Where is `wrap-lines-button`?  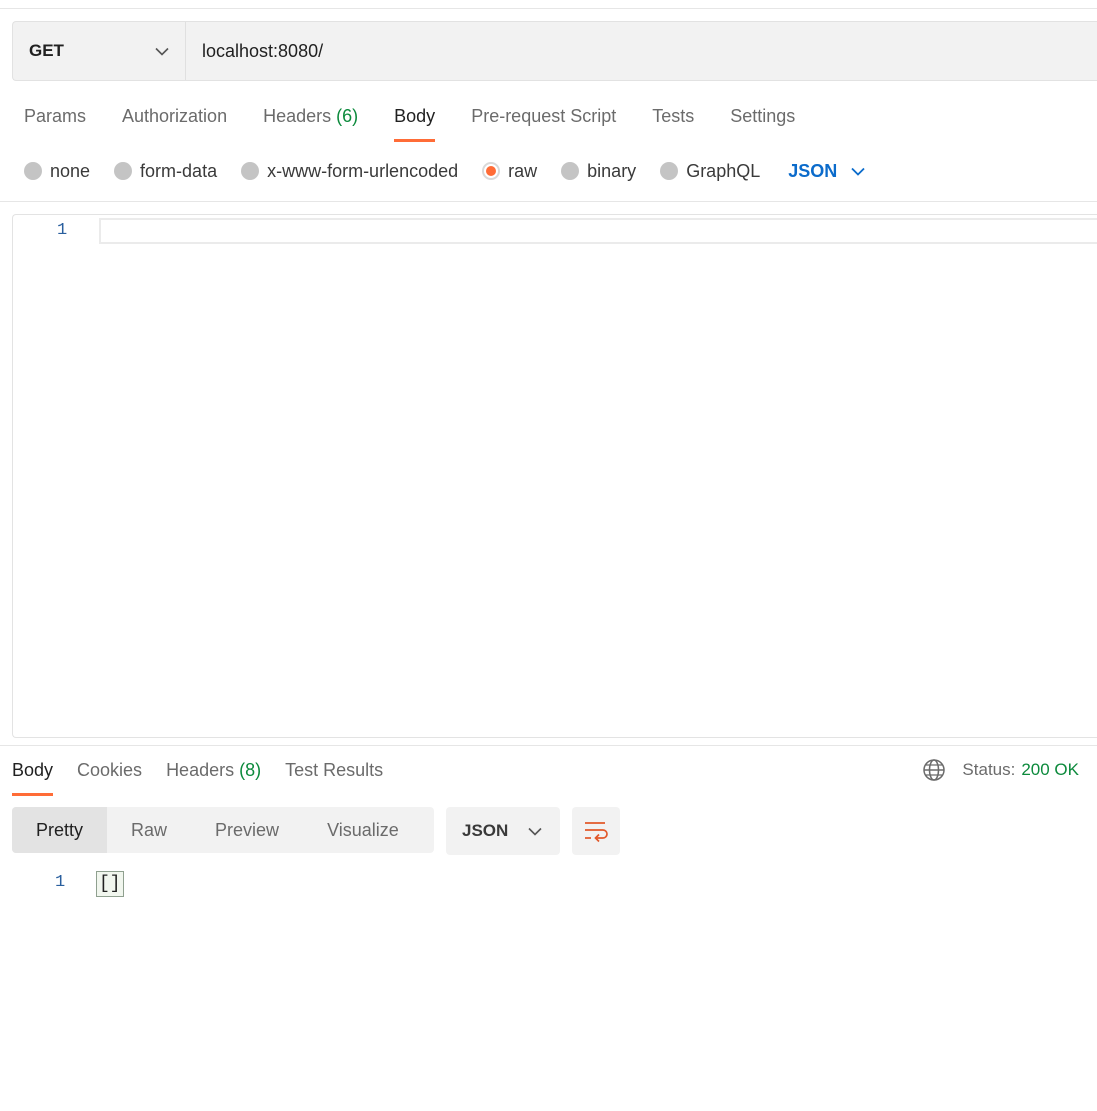
wrap-lines-button is located at coordinates (596, 831).